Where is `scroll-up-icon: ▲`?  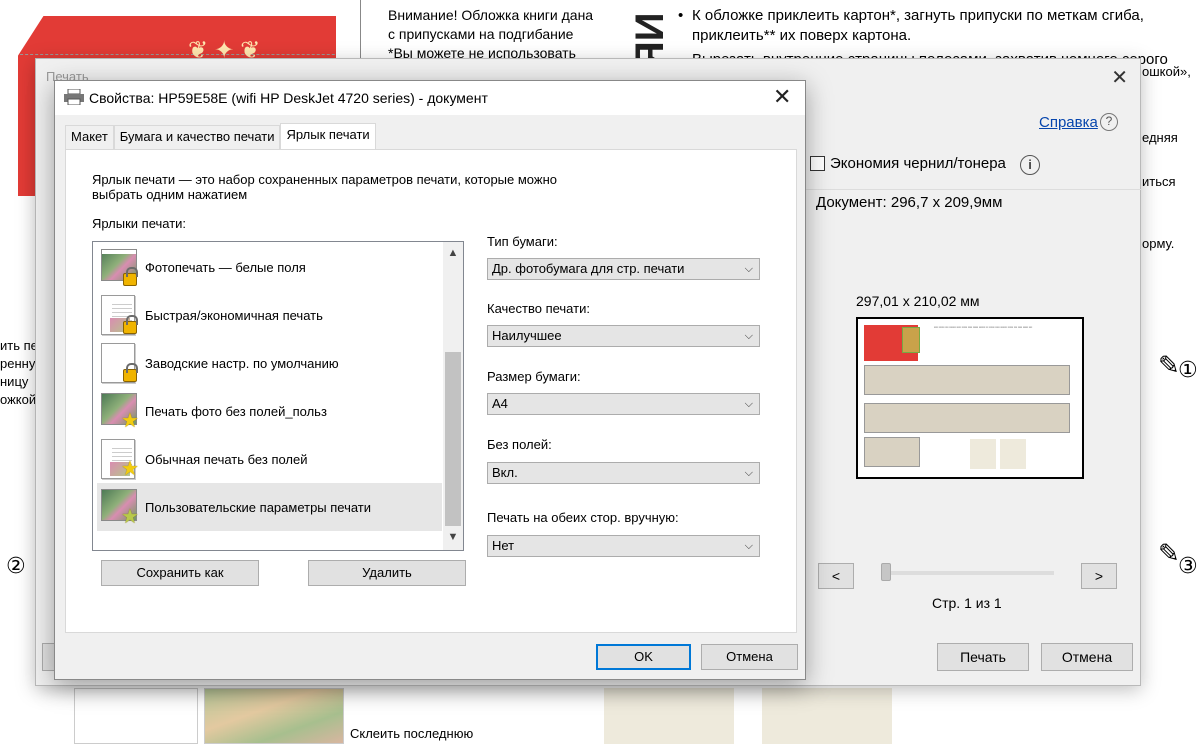
scroll-up-icon: ▲ is located at coordinates (453, 253).